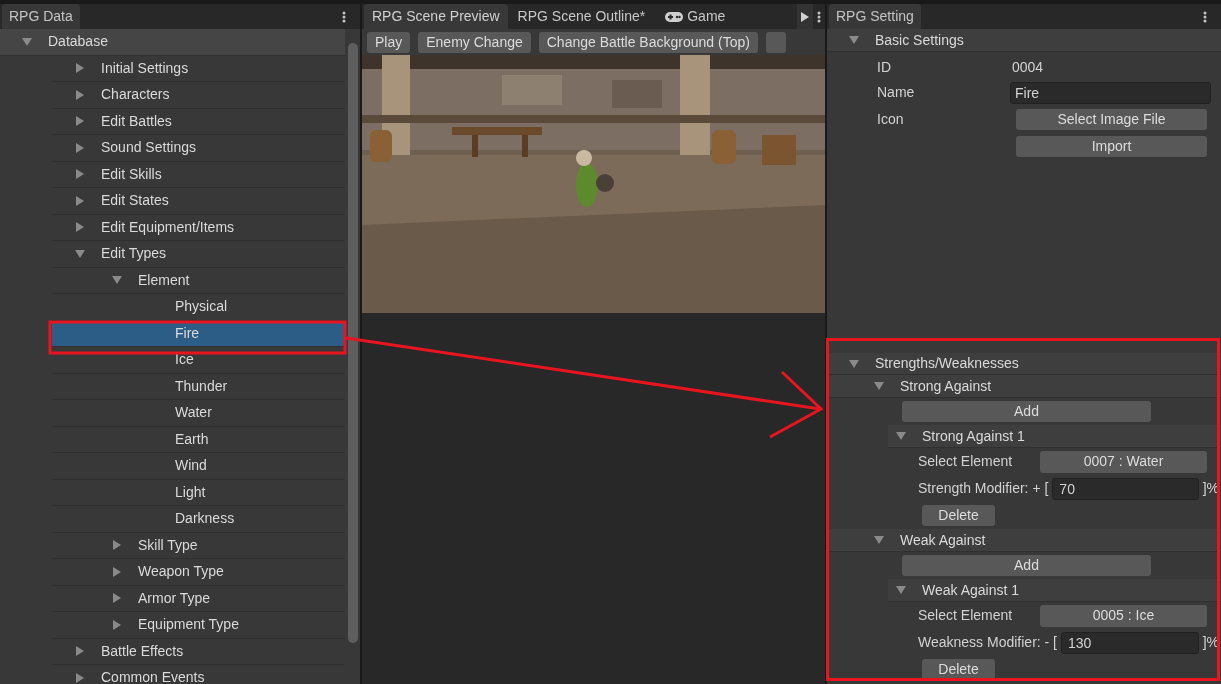 The height and width of the screenshot is (684, 1221). Describe the element at coordinates (884, 67) in the screenshot. I see `field-label: ID` at that location.